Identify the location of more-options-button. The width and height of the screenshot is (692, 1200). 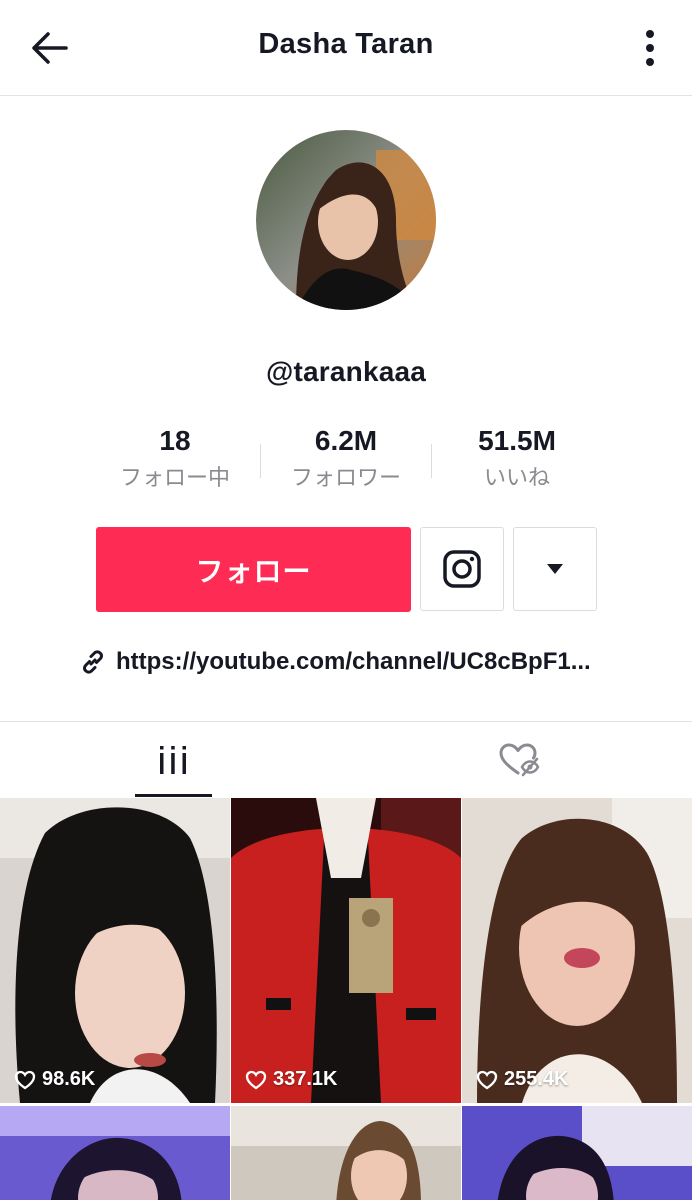
(650, 48).